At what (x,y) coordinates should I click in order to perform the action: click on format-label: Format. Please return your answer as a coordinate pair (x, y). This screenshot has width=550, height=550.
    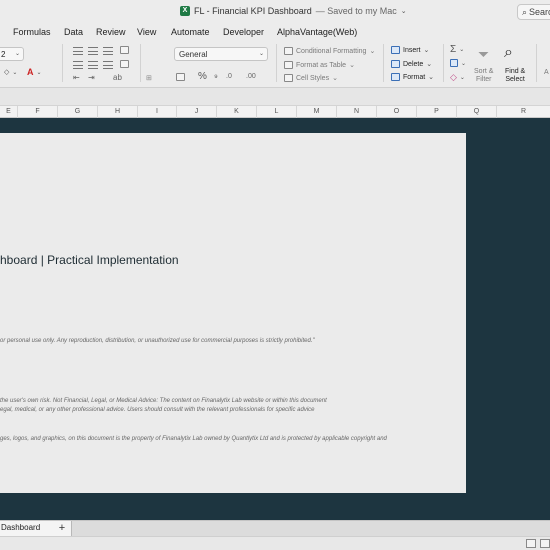
    Looking at the image, I should click on (414, 77).